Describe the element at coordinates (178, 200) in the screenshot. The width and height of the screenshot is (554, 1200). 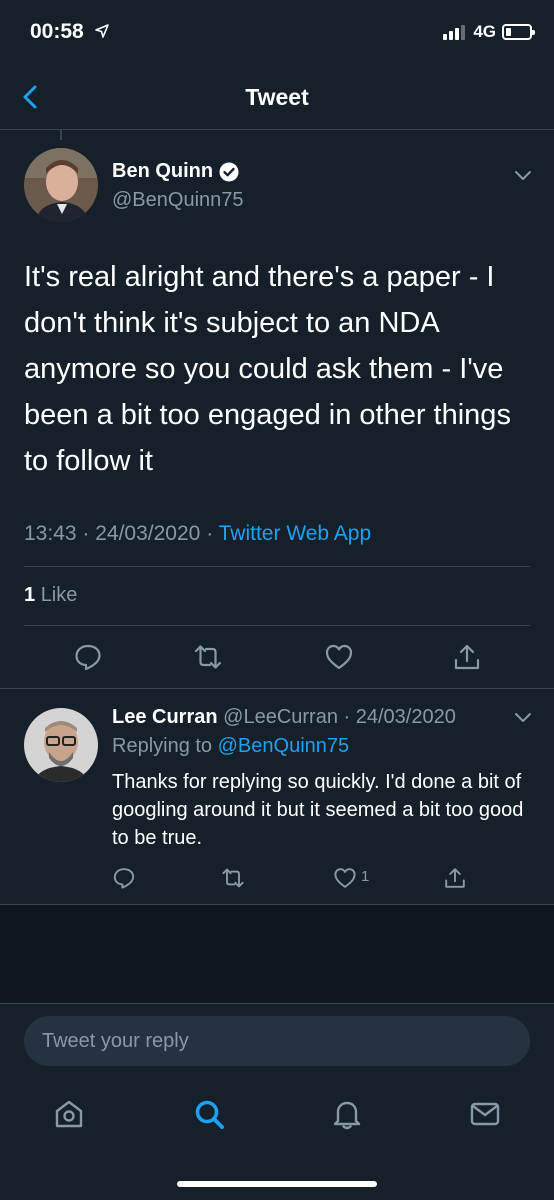
I see `author-handle: @BenQuinn75` at that location.